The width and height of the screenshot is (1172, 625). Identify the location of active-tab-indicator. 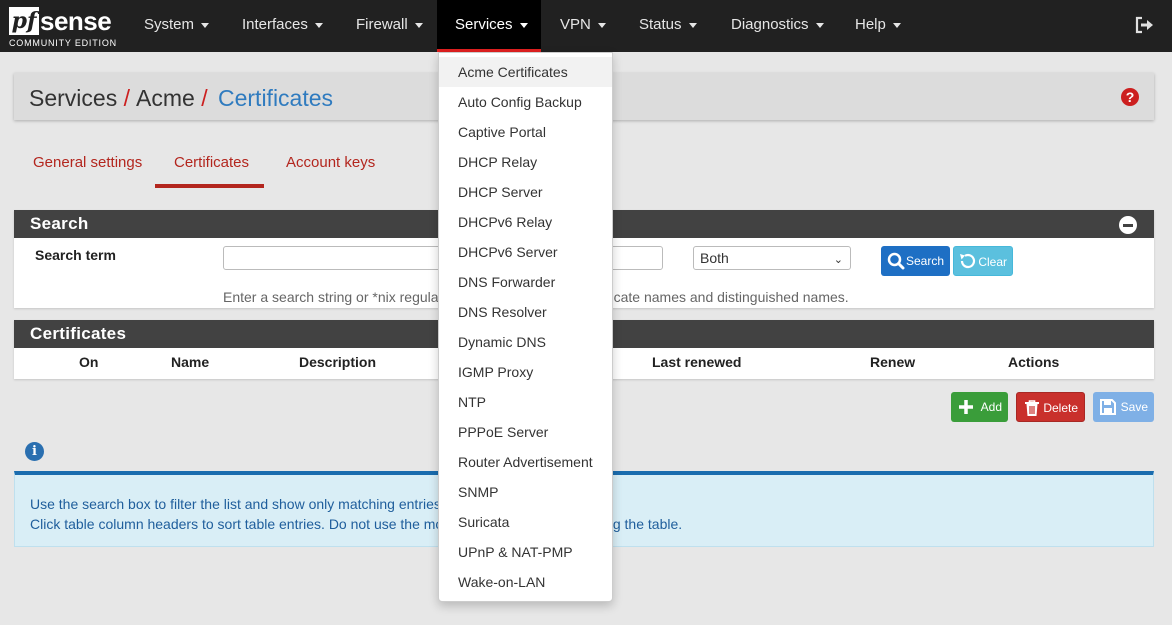
(209, 186).